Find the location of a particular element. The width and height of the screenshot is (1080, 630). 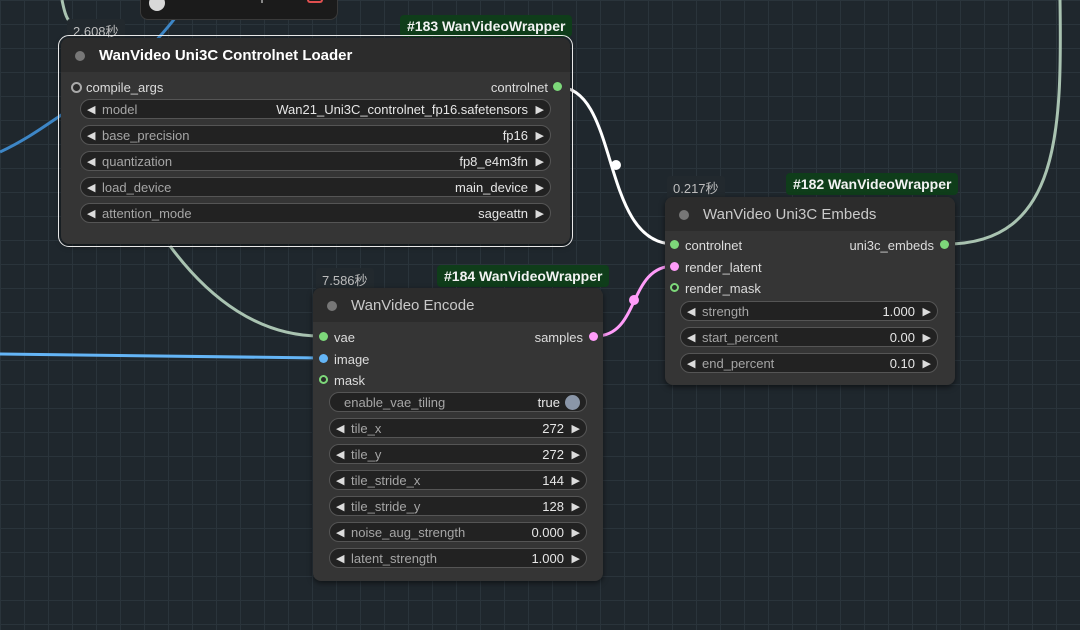

input-slot-vae is located at coordinates (323, 336).